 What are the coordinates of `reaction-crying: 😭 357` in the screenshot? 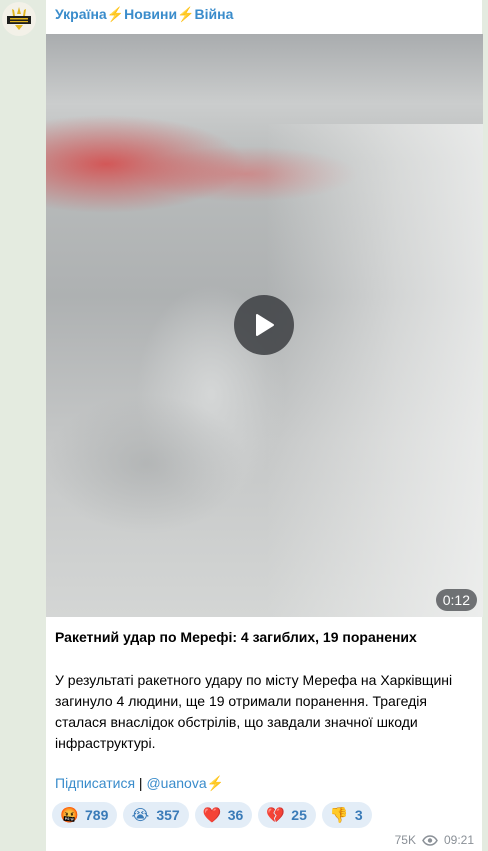 It's located at (156, 815).